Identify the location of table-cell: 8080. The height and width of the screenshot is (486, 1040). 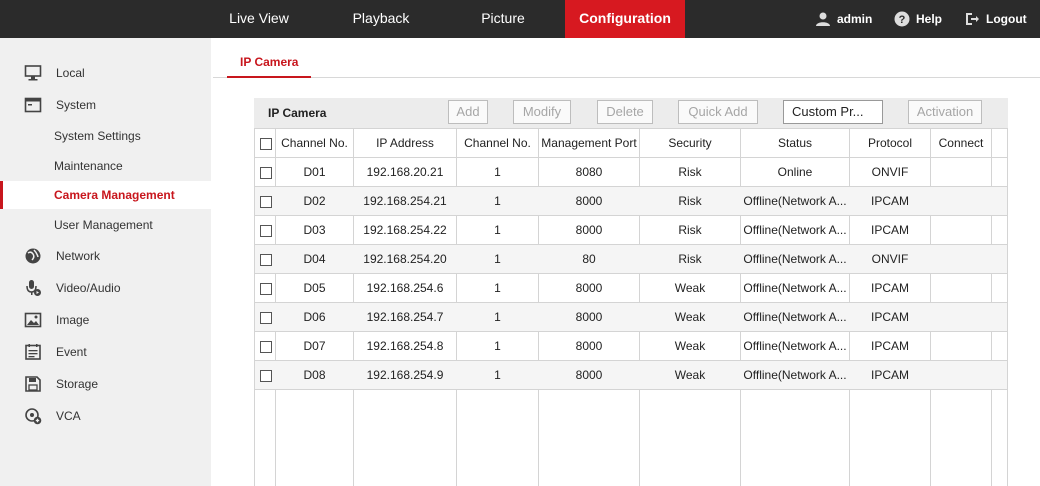
(589, 172).